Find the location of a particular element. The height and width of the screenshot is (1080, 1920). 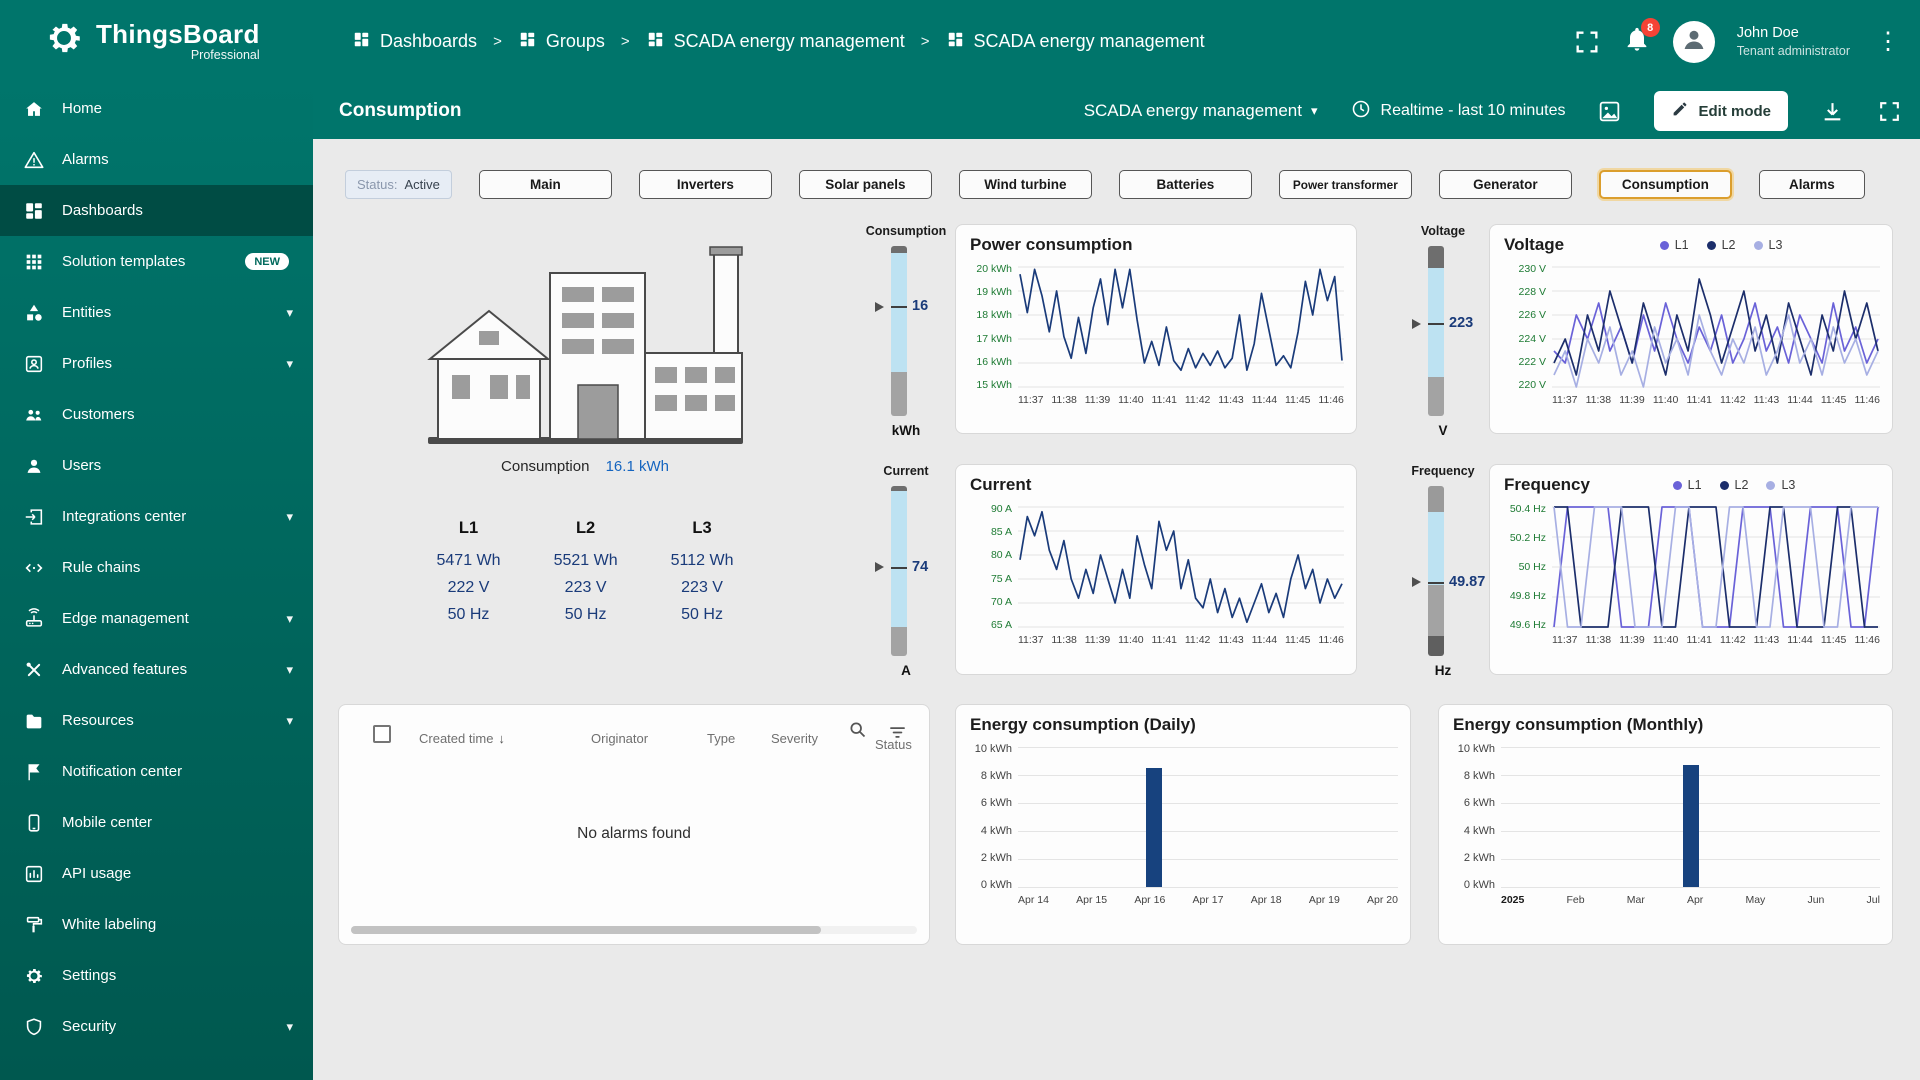

sidebar-item-solution-templates: Solution templates NEW is located at coordinates (156, 261).